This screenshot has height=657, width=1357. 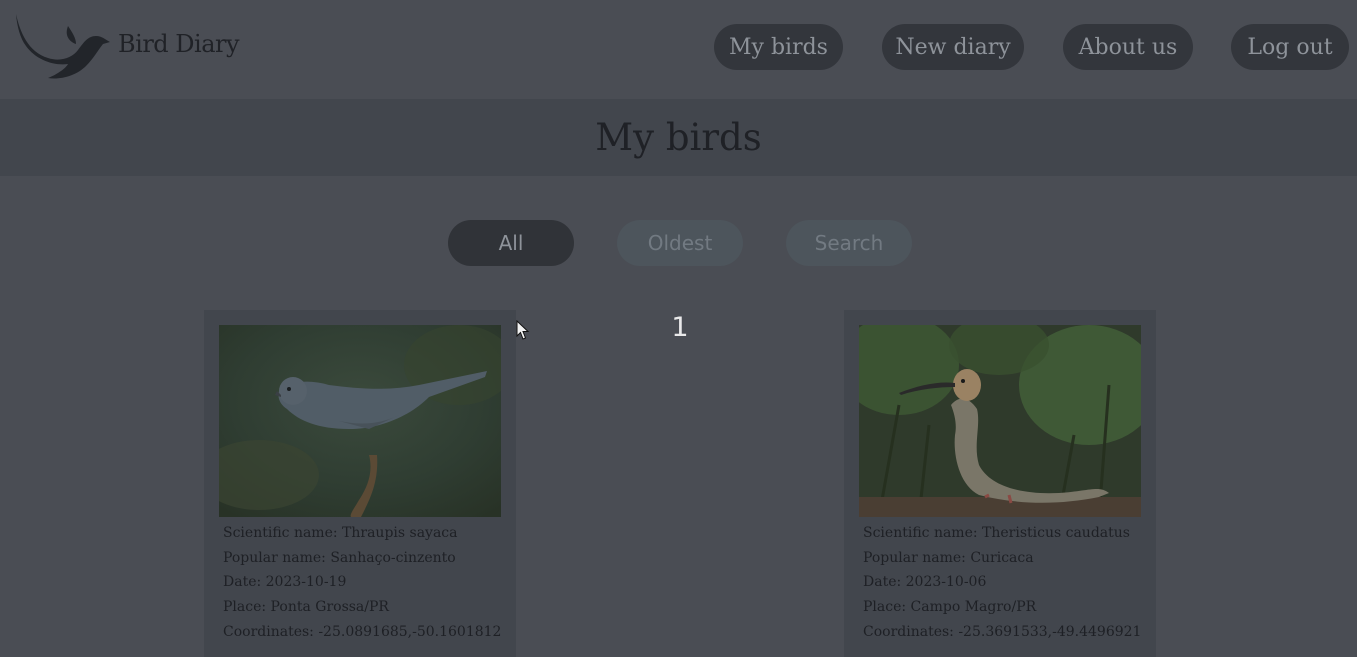 What do you see at coordinates (64, 48) in the screenshot?
I see `bird-logo-icon` at bounding box center [64, 48].